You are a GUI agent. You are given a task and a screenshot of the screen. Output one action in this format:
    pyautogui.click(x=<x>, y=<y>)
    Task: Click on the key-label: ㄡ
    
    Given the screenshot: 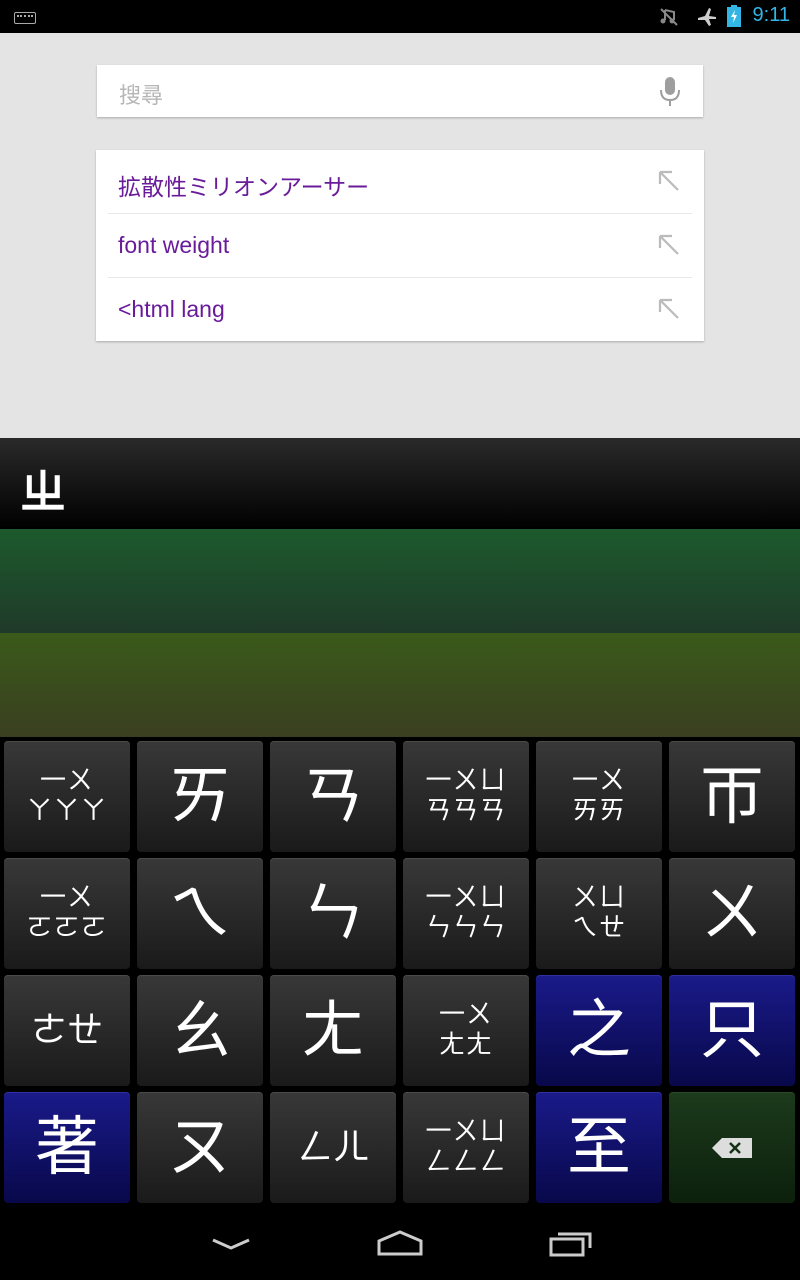 What is the action you would take?
    pyautogui.click(x=200, y=1147)
    